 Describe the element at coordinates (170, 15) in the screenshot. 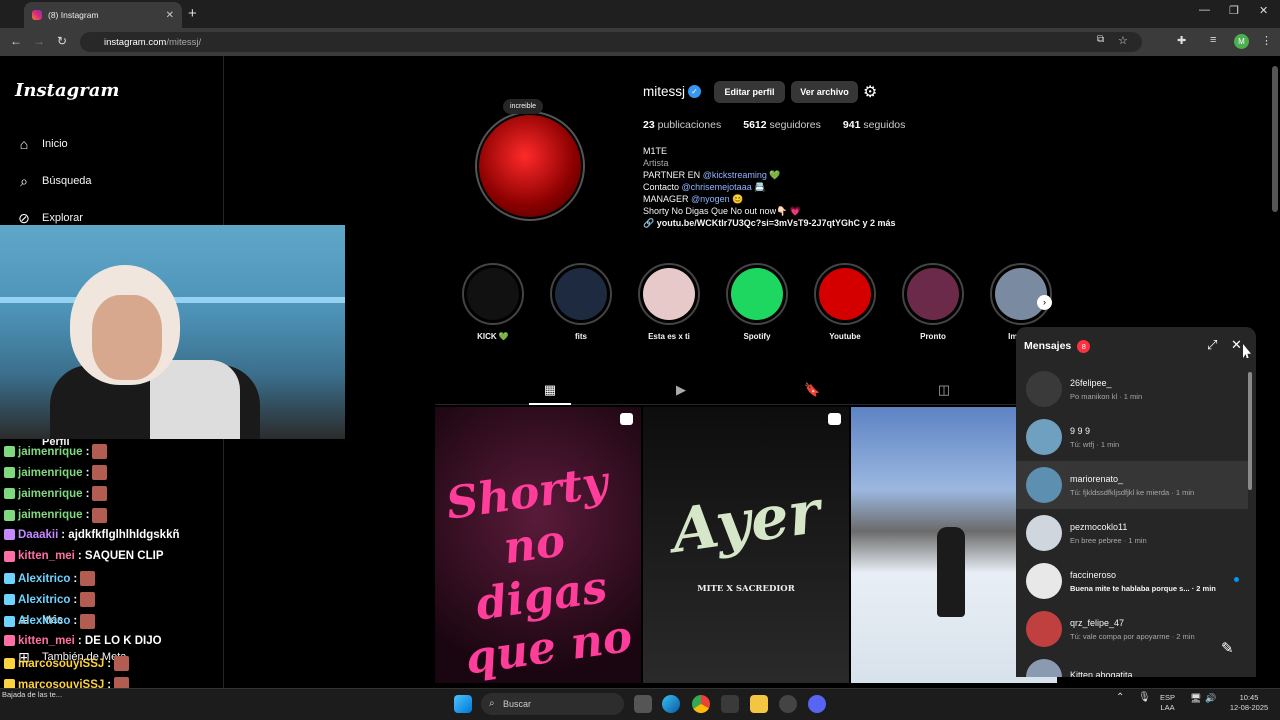

I see `close-tab-icon: ✕` at that location.